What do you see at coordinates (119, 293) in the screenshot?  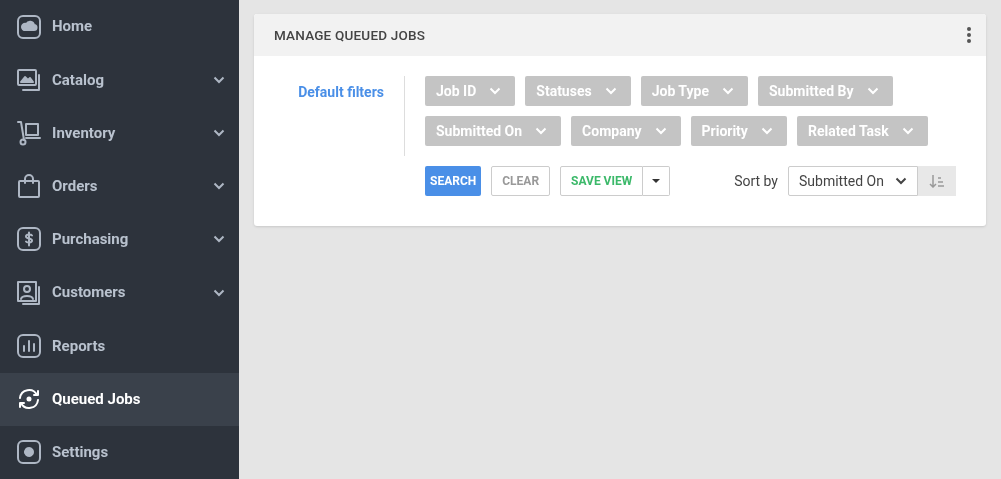 I see `nav-item: Customers` at bounding box center [119, 293].